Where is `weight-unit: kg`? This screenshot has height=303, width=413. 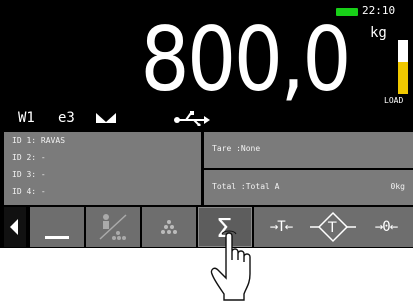 weight-unit: kg is located at coordinates (378, 33).